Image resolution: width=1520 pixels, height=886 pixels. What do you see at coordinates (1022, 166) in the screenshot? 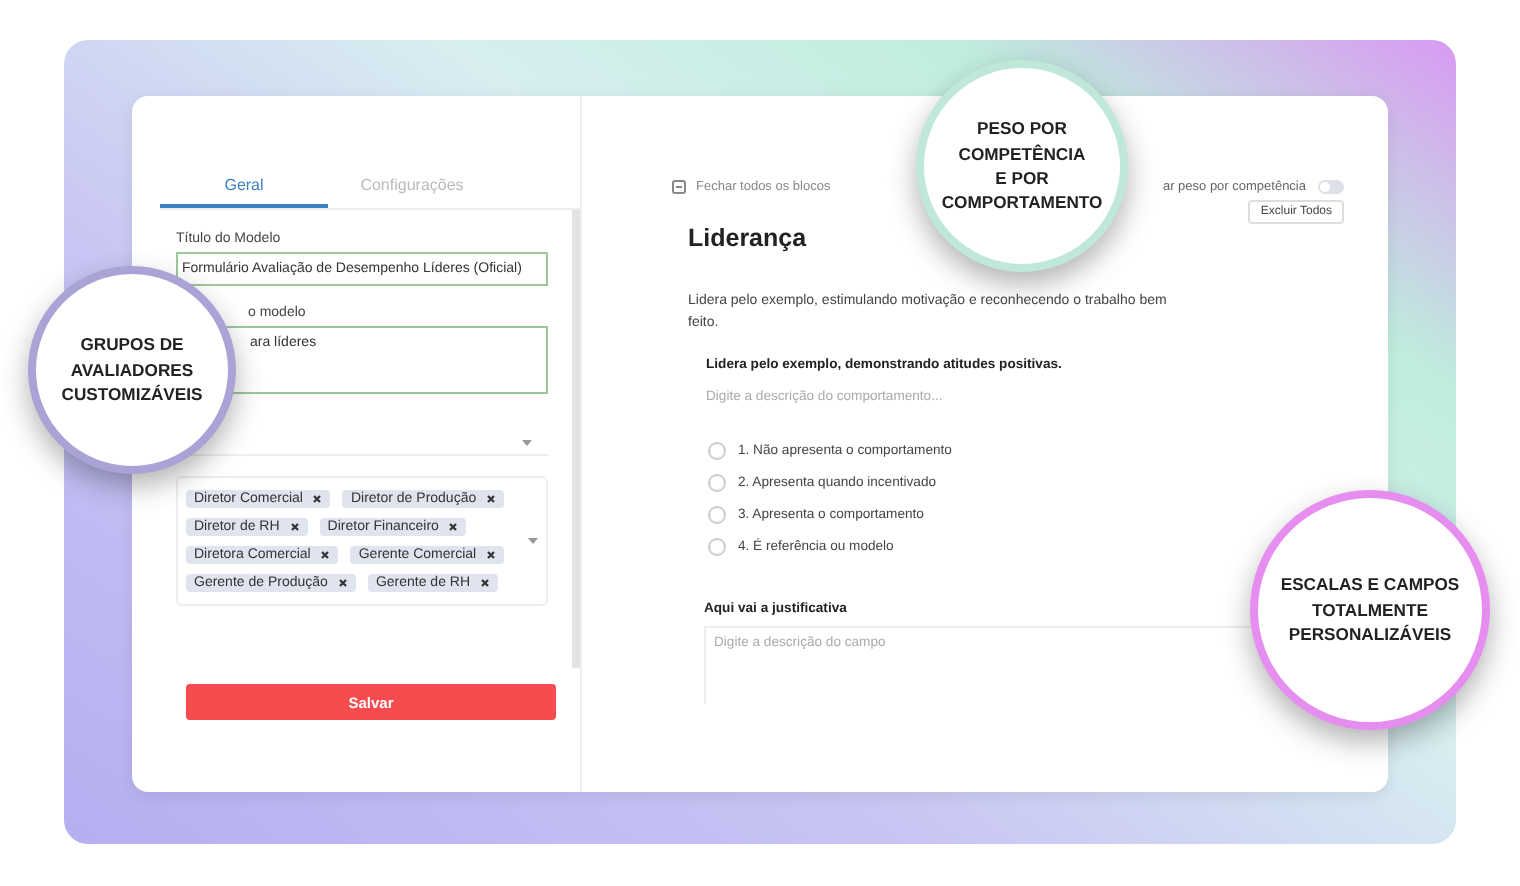
I see `callout-text: PESO POR COMPETÊNCIA E POR COMPORTAMENTO` at bounding box center [1022, 166].